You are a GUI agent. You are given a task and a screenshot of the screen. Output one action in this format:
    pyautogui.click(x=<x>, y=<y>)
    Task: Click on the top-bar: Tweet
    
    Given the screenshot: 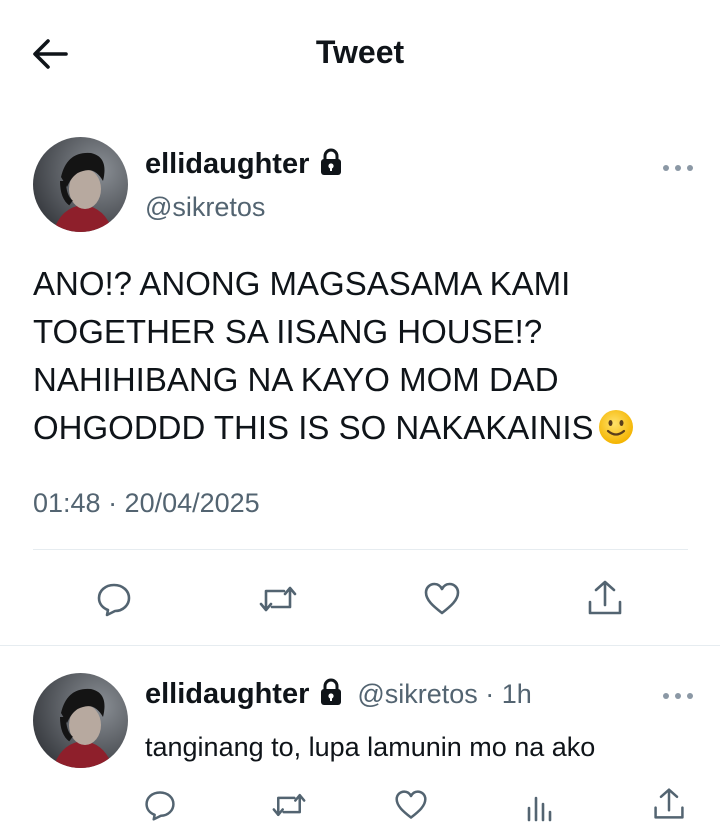 What is the action you would take?
    pyautogui.click(x=360, y=55)
    